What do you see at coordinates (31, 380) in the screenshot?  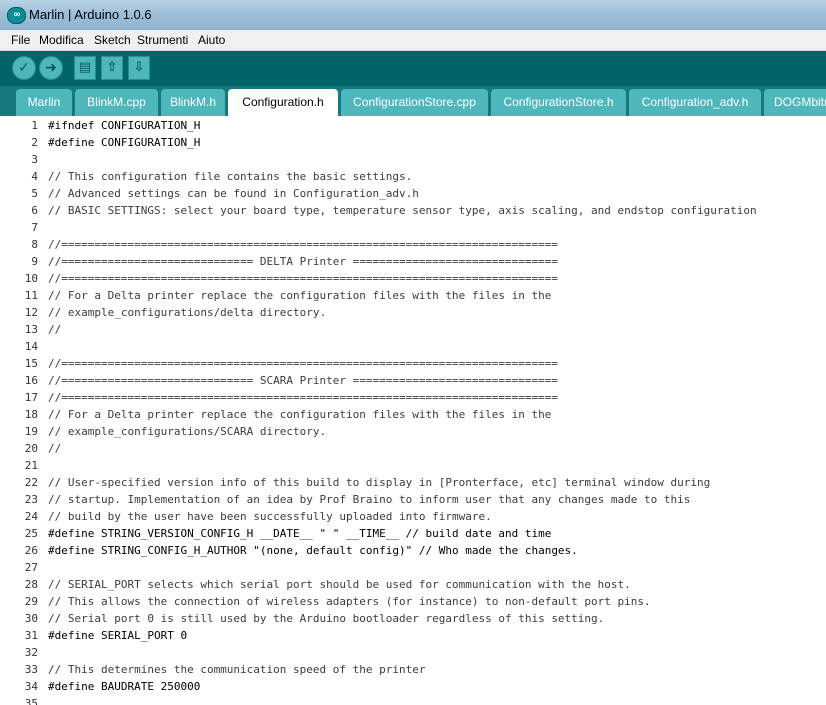 I see `line-number: 16` at bounding box center [31, 380].